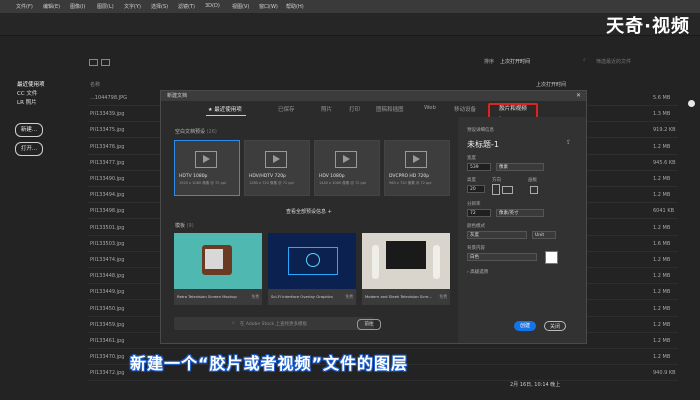 This screenshot has height=400, width=700. Describe the element at coordinates (489, 62) in the screenshot. I see `sort-label: 排序` at that location.